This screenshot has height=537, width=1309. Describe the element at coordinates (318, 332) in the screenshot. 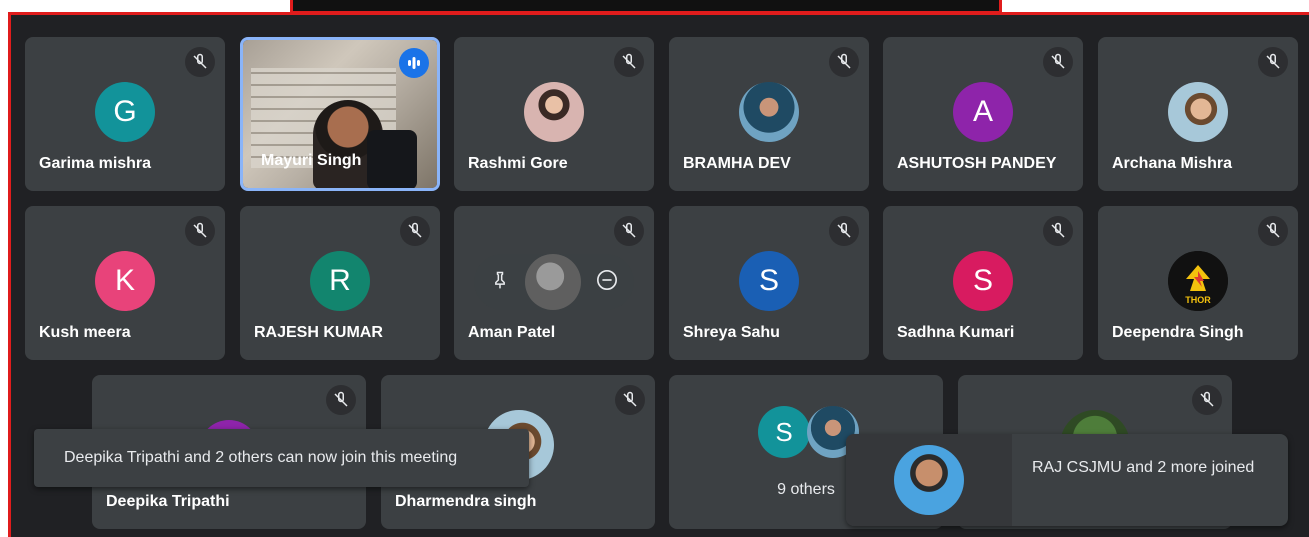

I see `participant-name: RAJESH KUMAR` at that location.